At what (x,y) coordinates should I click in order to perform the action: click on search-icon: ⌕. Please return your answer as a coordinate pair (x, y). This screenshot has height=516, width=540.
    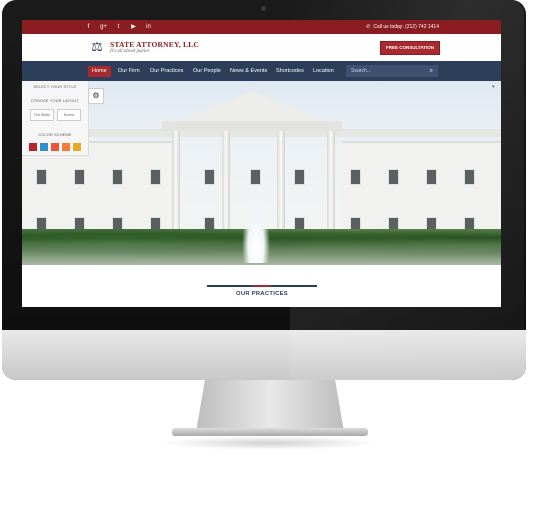
    Looking at the image, I should click on (431, 71).